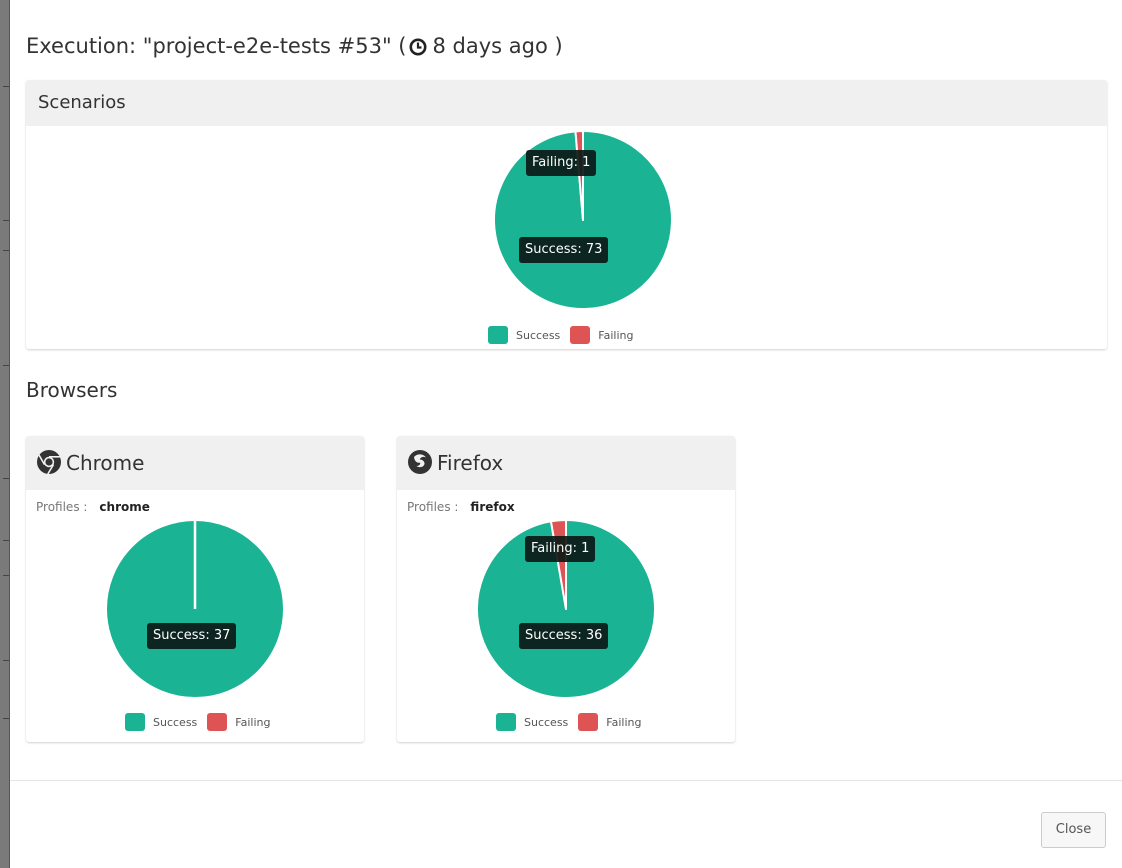 The width and height of the screenshot is (1122, 868). Describe the element at coordinates (420, 468) in the screenshot. I see `firefox-icon` at that location.